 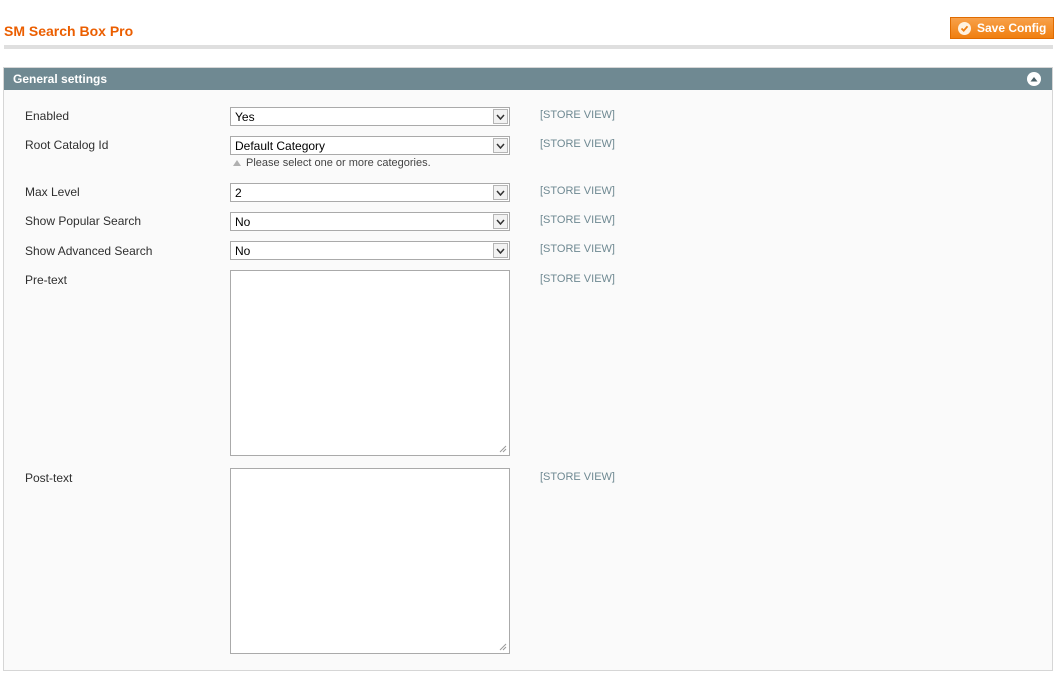 What do you see at coordinates (47, 116) in the screenshot?
I see `enabled-label: Enabled` at bounding box center [47, 116].